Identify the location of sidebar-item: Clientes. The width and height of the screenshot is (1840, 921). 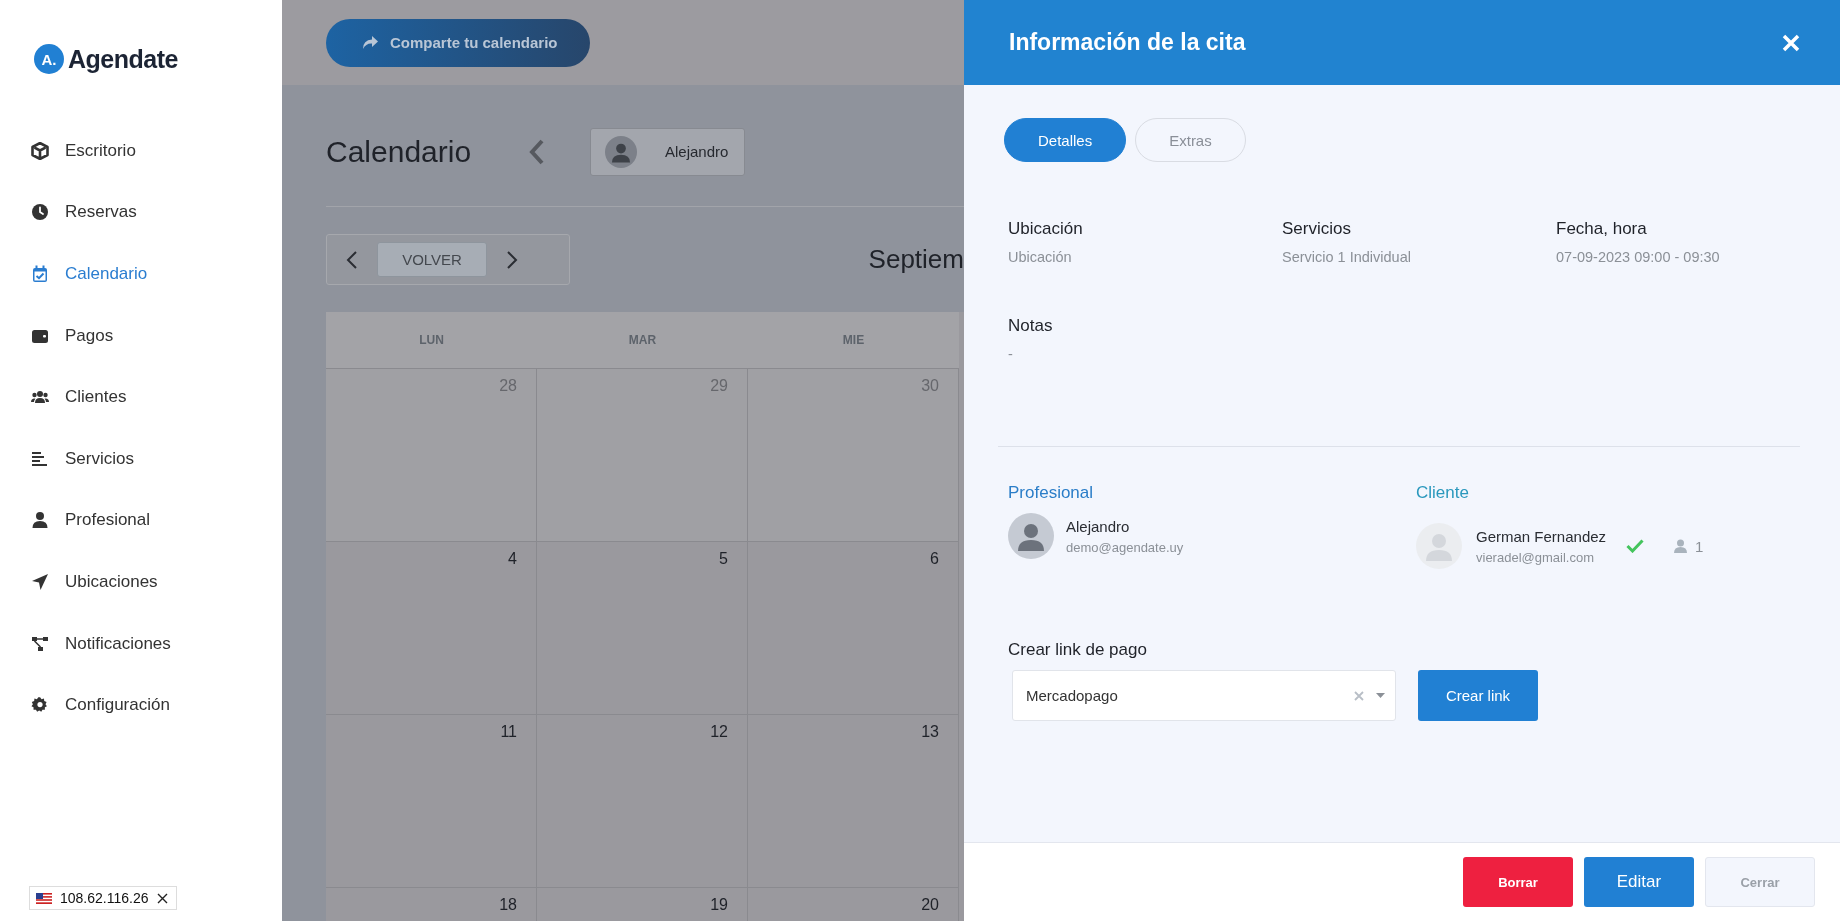
(141, 397).